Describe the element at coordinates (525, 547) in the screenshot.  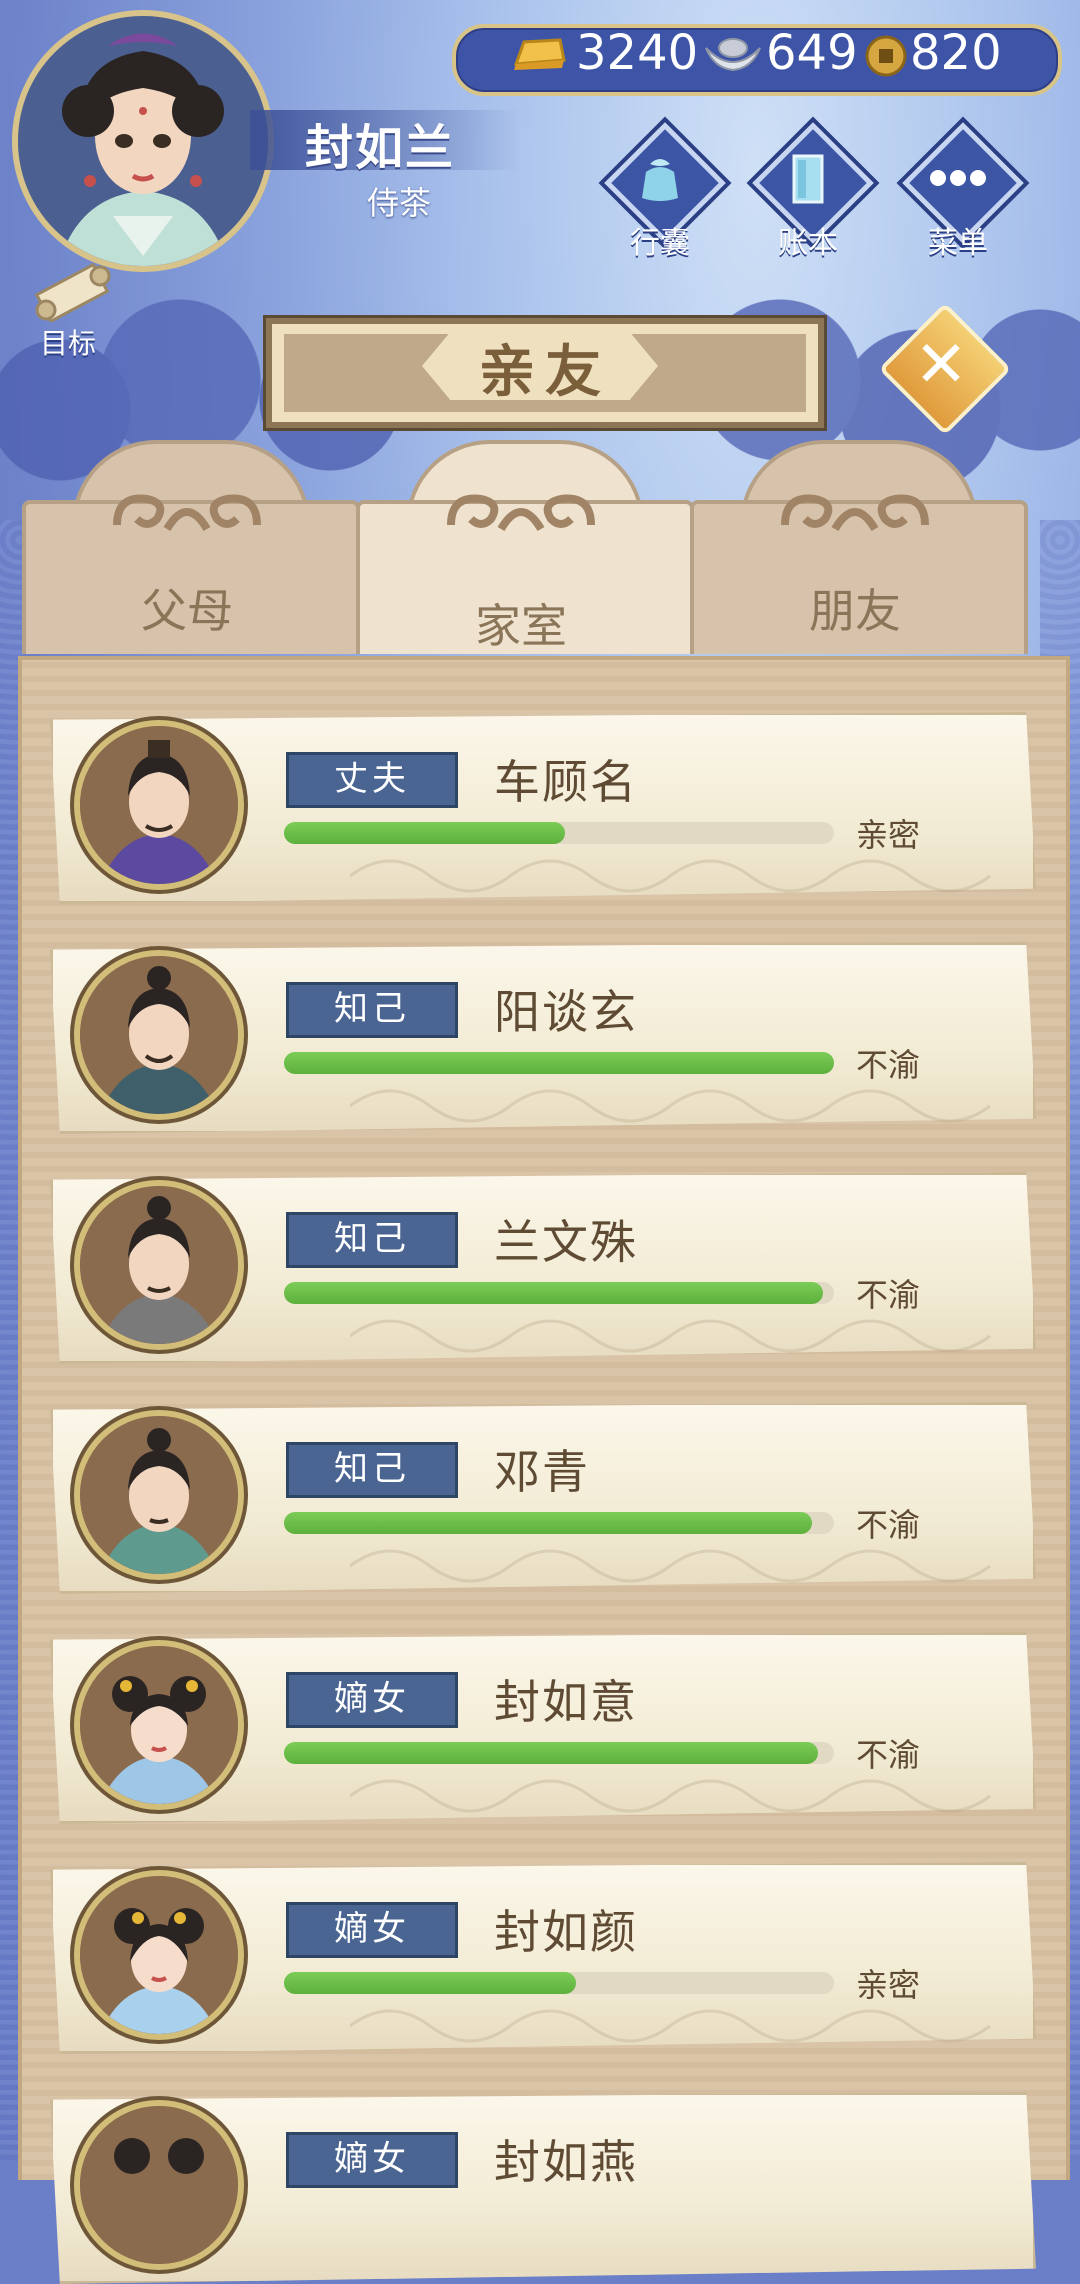
I see `tab-family: 家室` at that location.